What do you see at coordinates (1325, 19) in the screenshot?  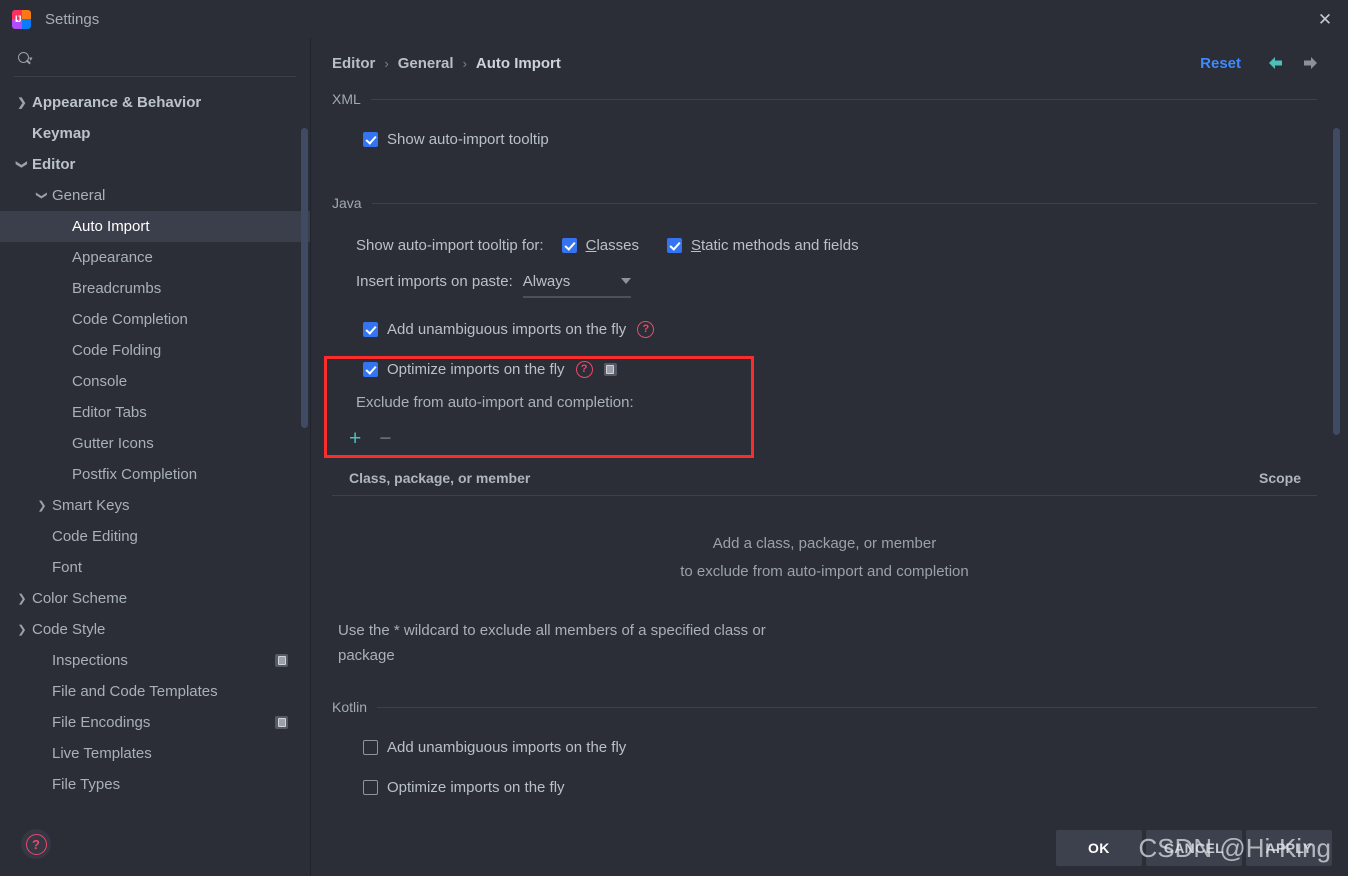 I see `close-icon: ✕` at bounding box center [1325, 19].